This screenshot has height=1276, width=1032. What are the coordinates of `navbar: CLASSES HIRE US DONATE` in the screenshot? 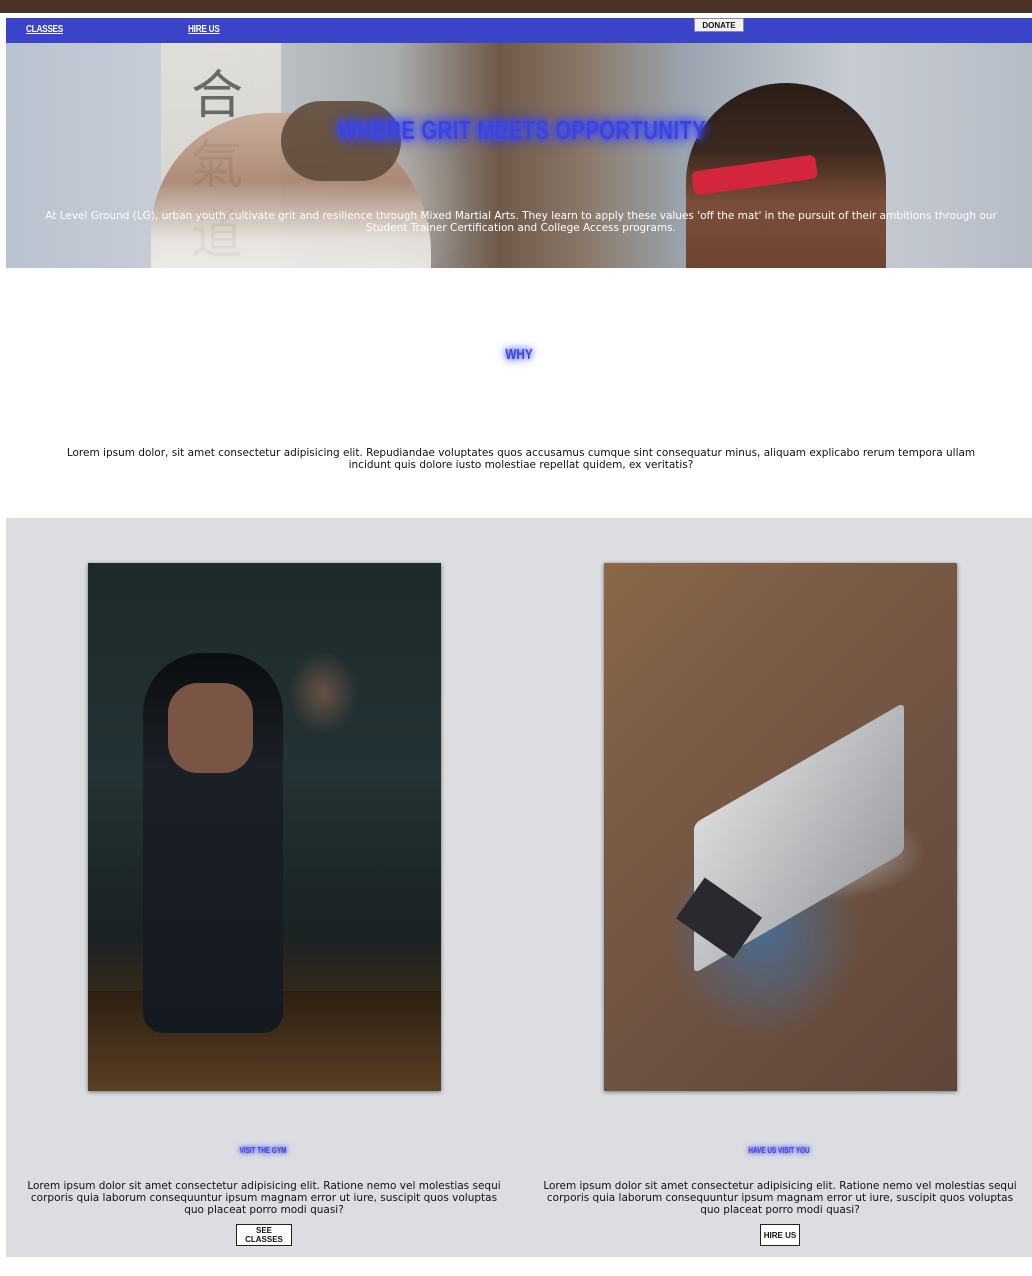 It's located at (519, 30).